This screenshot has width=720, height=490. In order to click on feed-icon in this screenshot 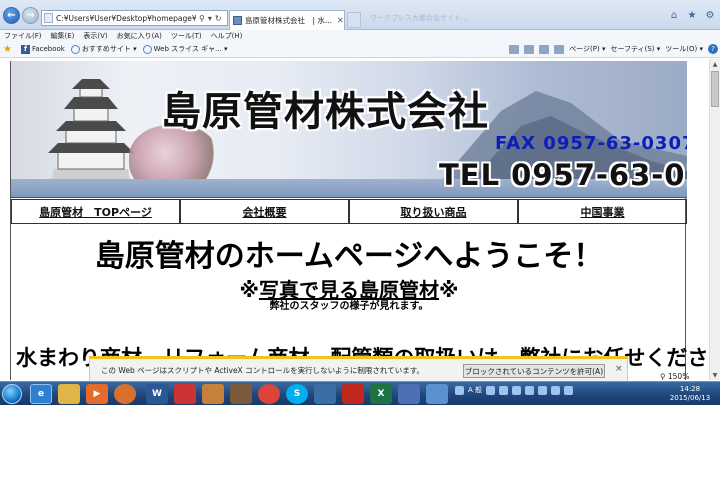, I will do `click(529, 49)`.